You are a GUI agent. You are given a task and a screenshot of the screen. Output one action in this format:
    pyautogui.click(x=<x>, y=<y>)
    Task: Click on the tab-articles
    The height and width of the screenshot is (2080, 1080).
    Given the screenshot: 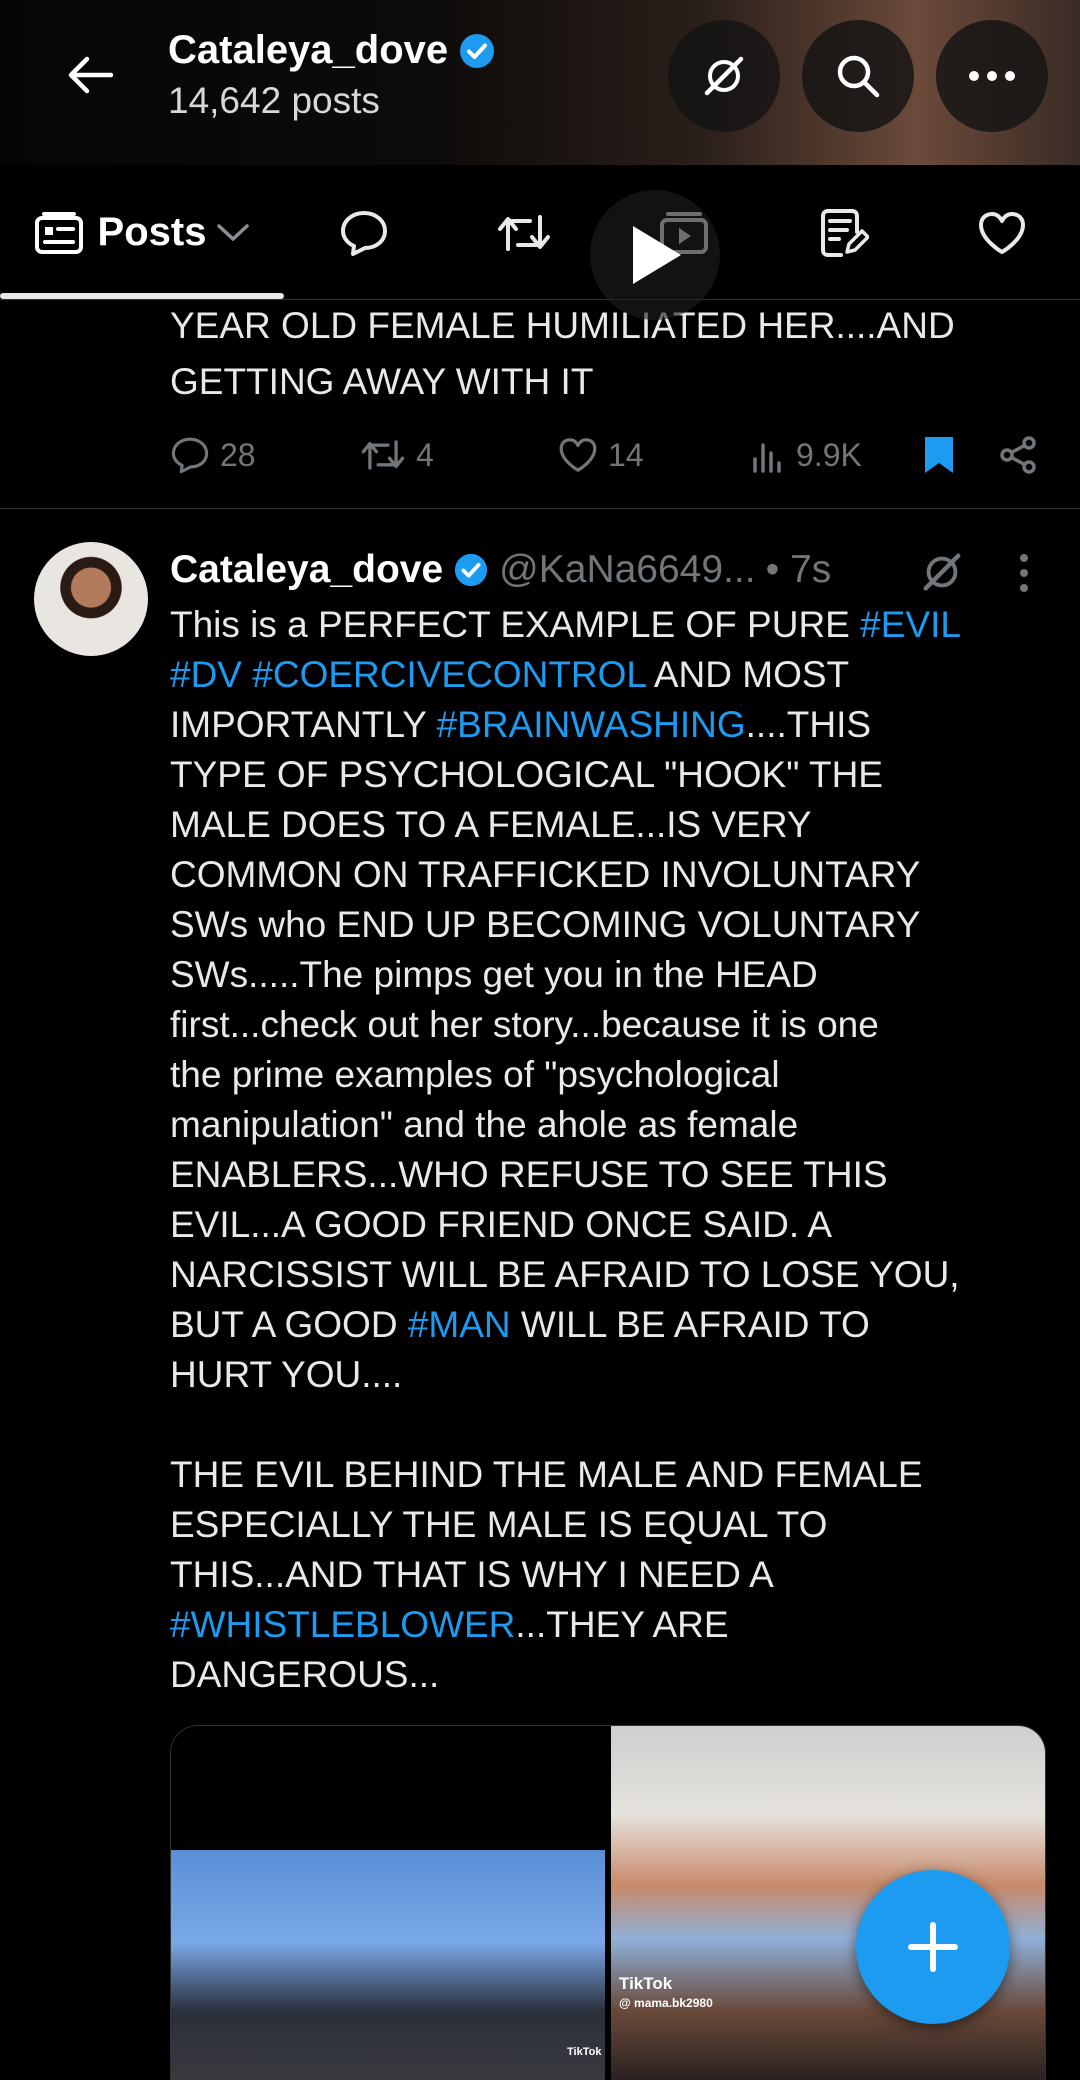 What is the action you would take?
    pyautogui.click(x=844, y=232)
    